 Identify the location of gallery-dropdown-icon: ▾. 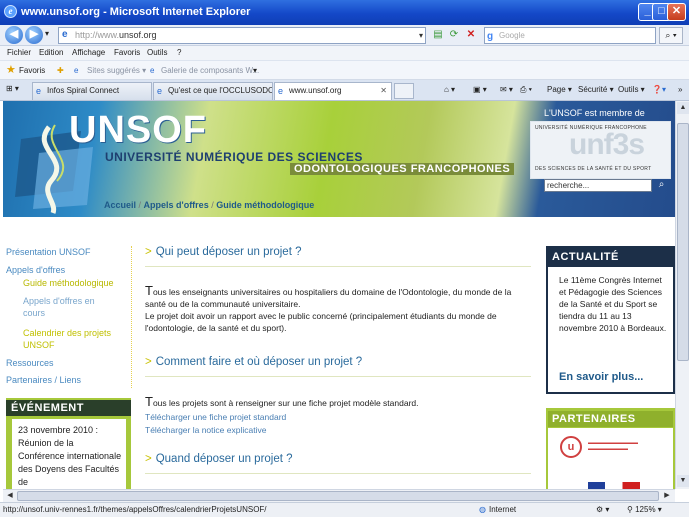
(255, 70).